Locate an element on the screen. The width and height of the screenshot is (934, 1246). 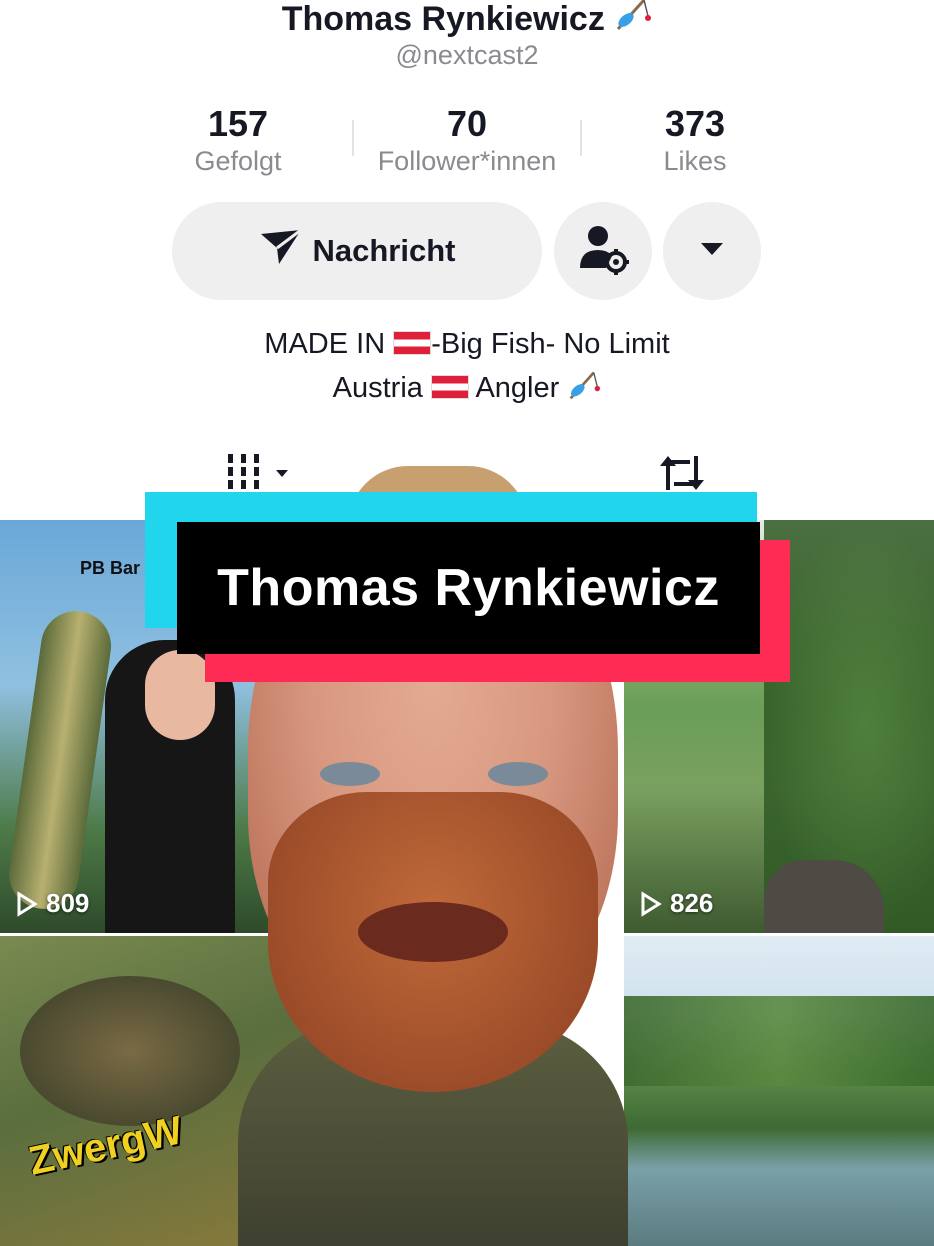
send-icon is located at coordinates (281, 251).